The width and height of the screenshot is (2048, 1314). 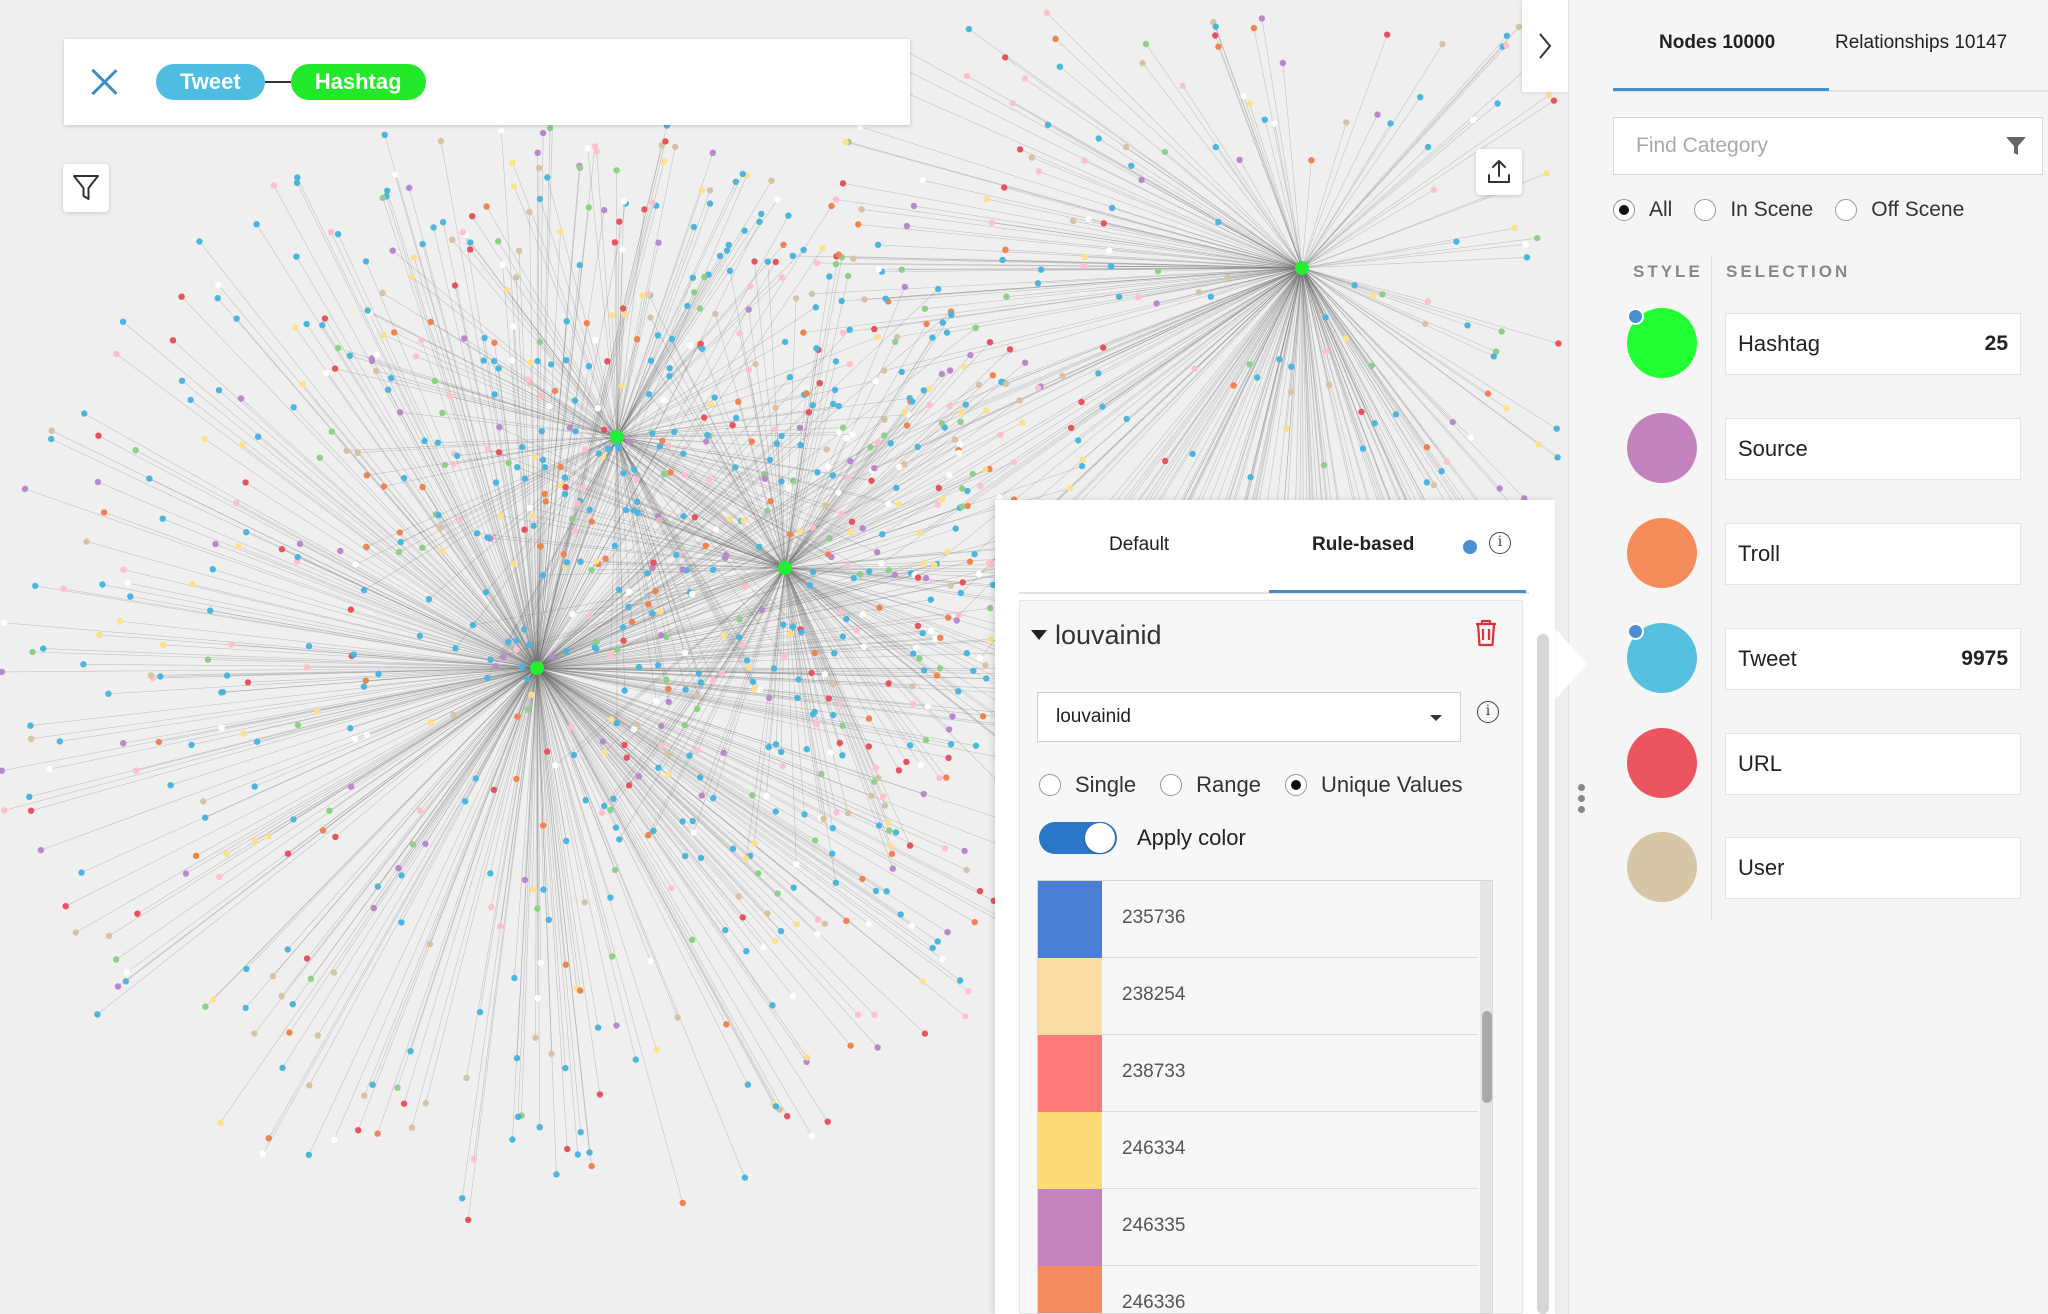 What do you see at coordinates (1258, 1227) in the screenshot?
I see `color-rule-row: 246335` at bounding box center [1258, 1227].